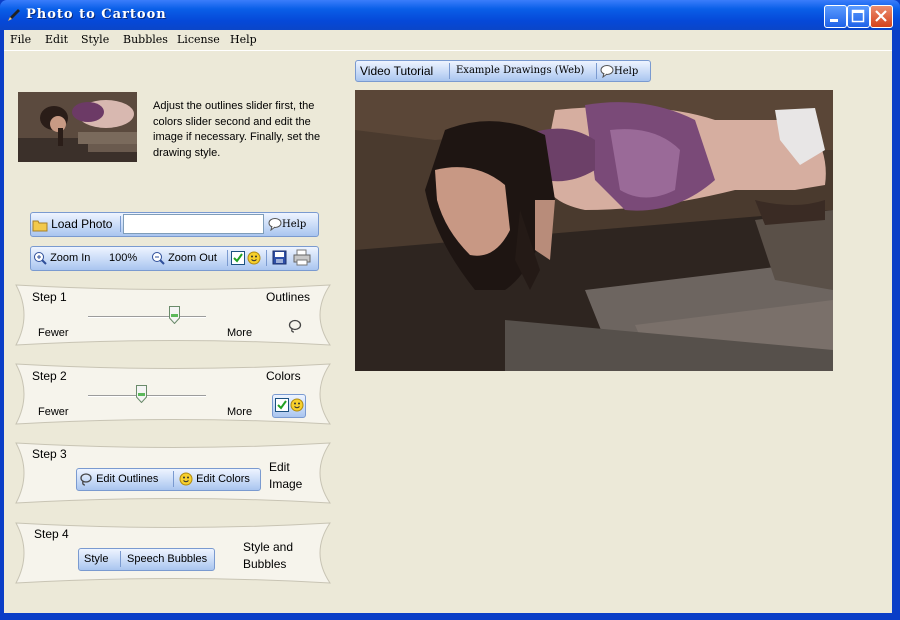 The width and height of the screenshot is (900, 620). Describe the element at coordinates (142, 394) in the screenshot. I see `colors-slider-thumb` at that location.